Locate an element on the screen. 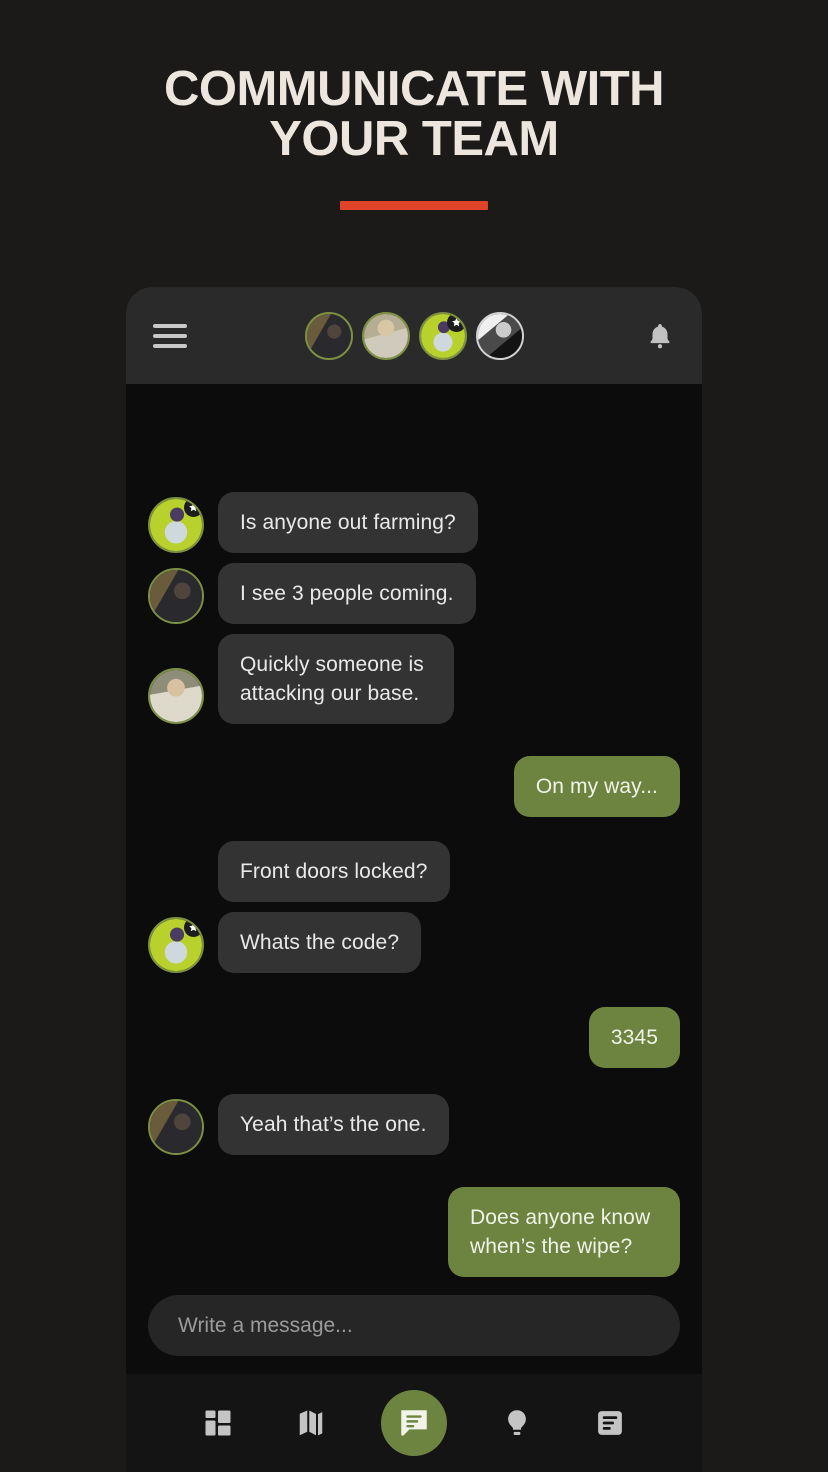 Image resolution: width=828 pixels, height=1472 pixels. message-bubble: 3345 is located at coordinates (634, 1037).